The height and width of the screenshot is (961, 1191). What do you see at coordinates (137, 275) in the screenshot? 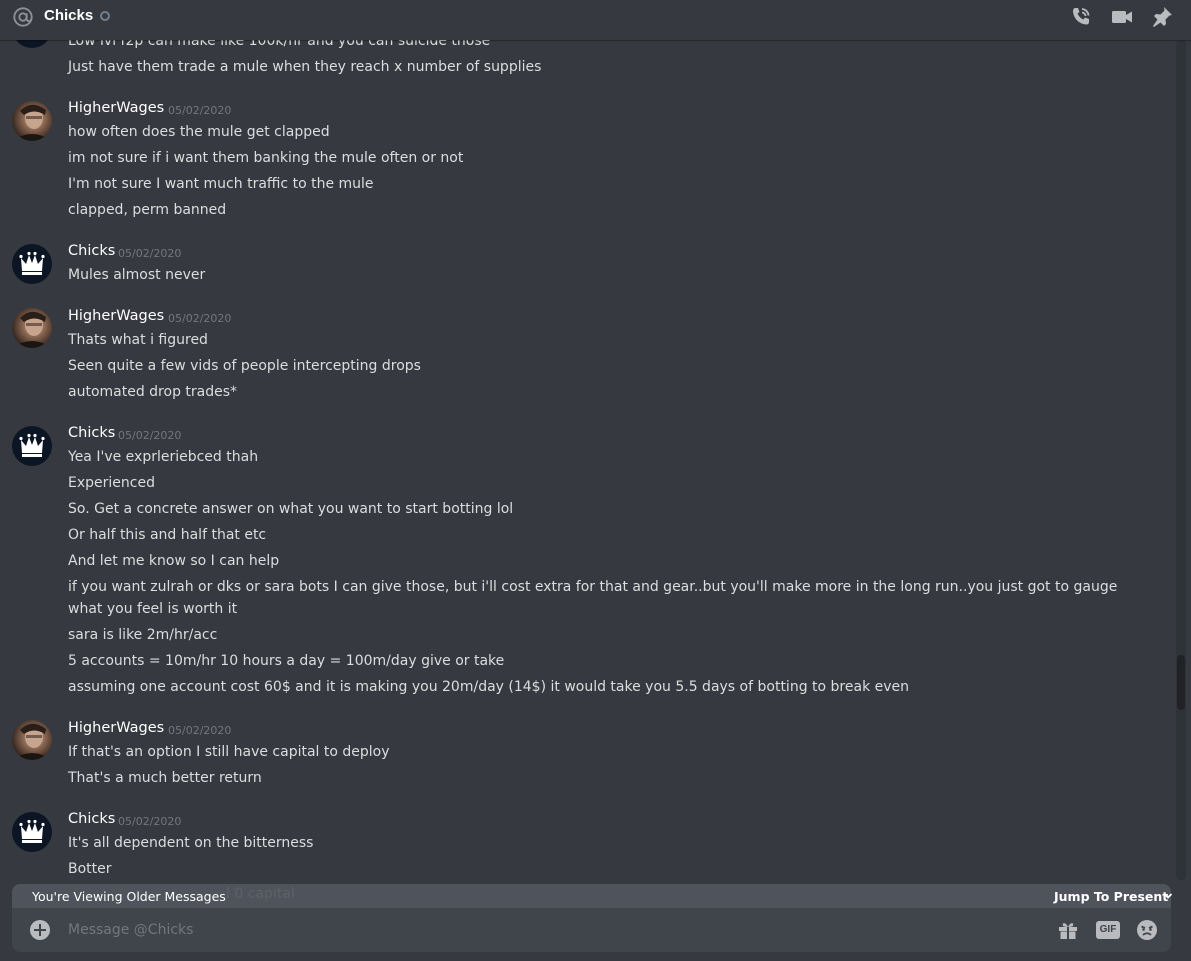
I see `message-text: Mules almost never` at bounding box center [137, 275].